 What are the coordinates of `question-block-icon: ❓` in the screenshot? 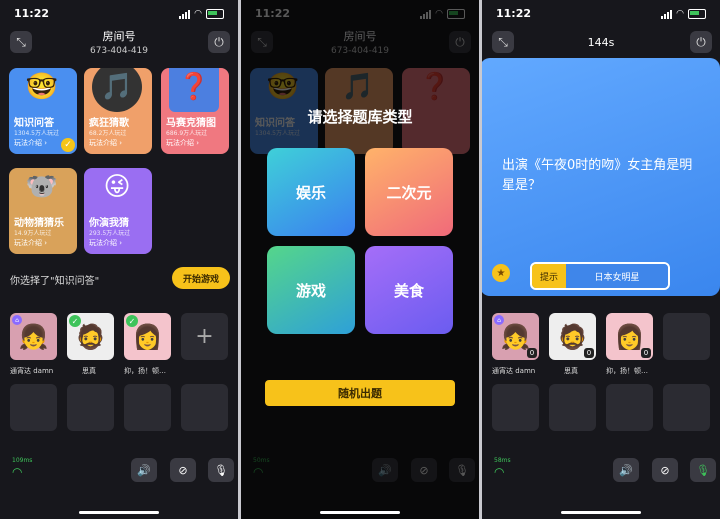 It's located at (194, 90).